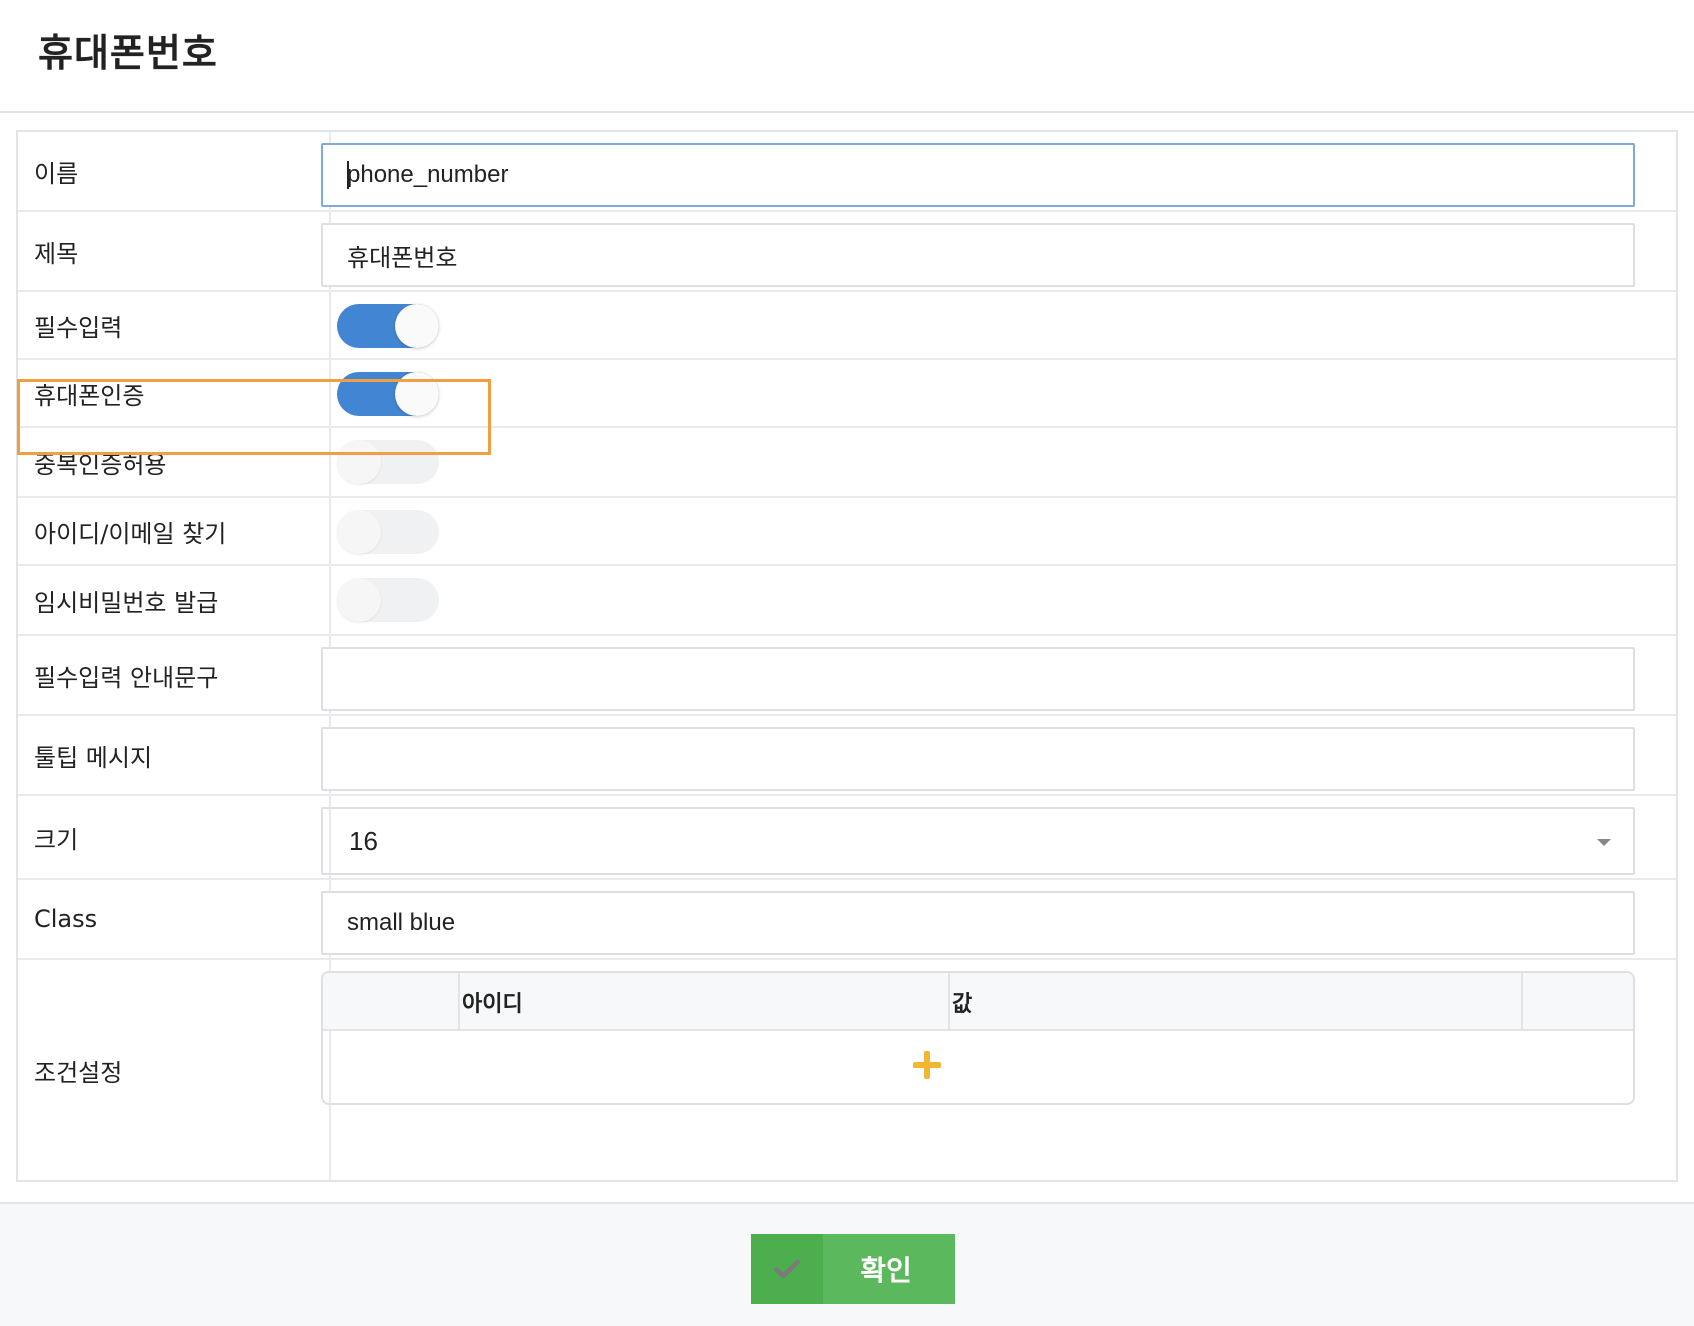  What do you see at coordinates (56, 839) in the screenshot?
I see `size-label: 크기` at bounding box center [56, 839].